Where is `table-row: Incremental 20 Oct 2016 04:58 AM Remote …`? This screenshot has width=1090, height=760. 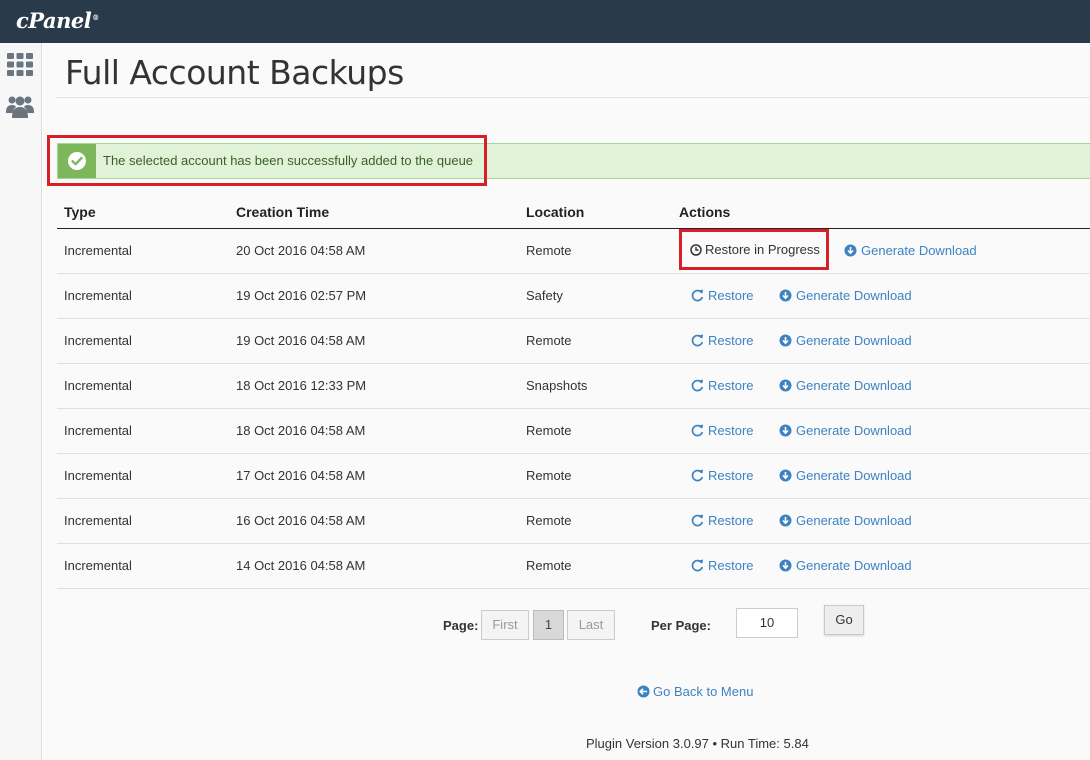 table-row: Incremental 20 Oct 2016 04:58 AM Remote … is located at coordinates (573, 251).